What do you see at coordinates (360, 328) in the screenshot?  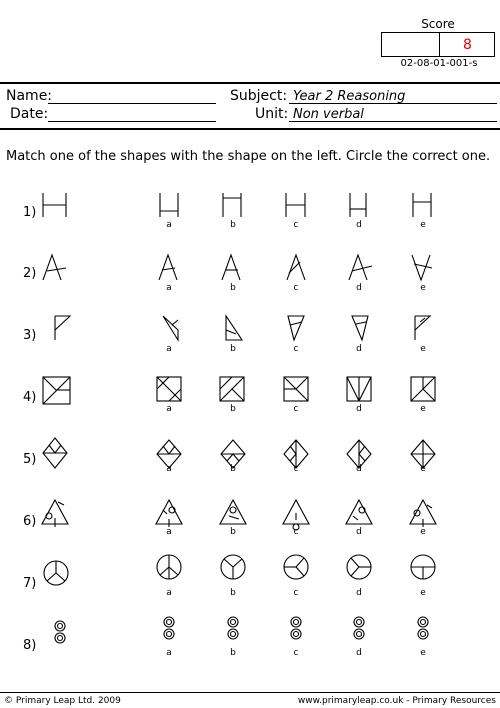 I see `q3-option-d` at bounding box center [360, 328].